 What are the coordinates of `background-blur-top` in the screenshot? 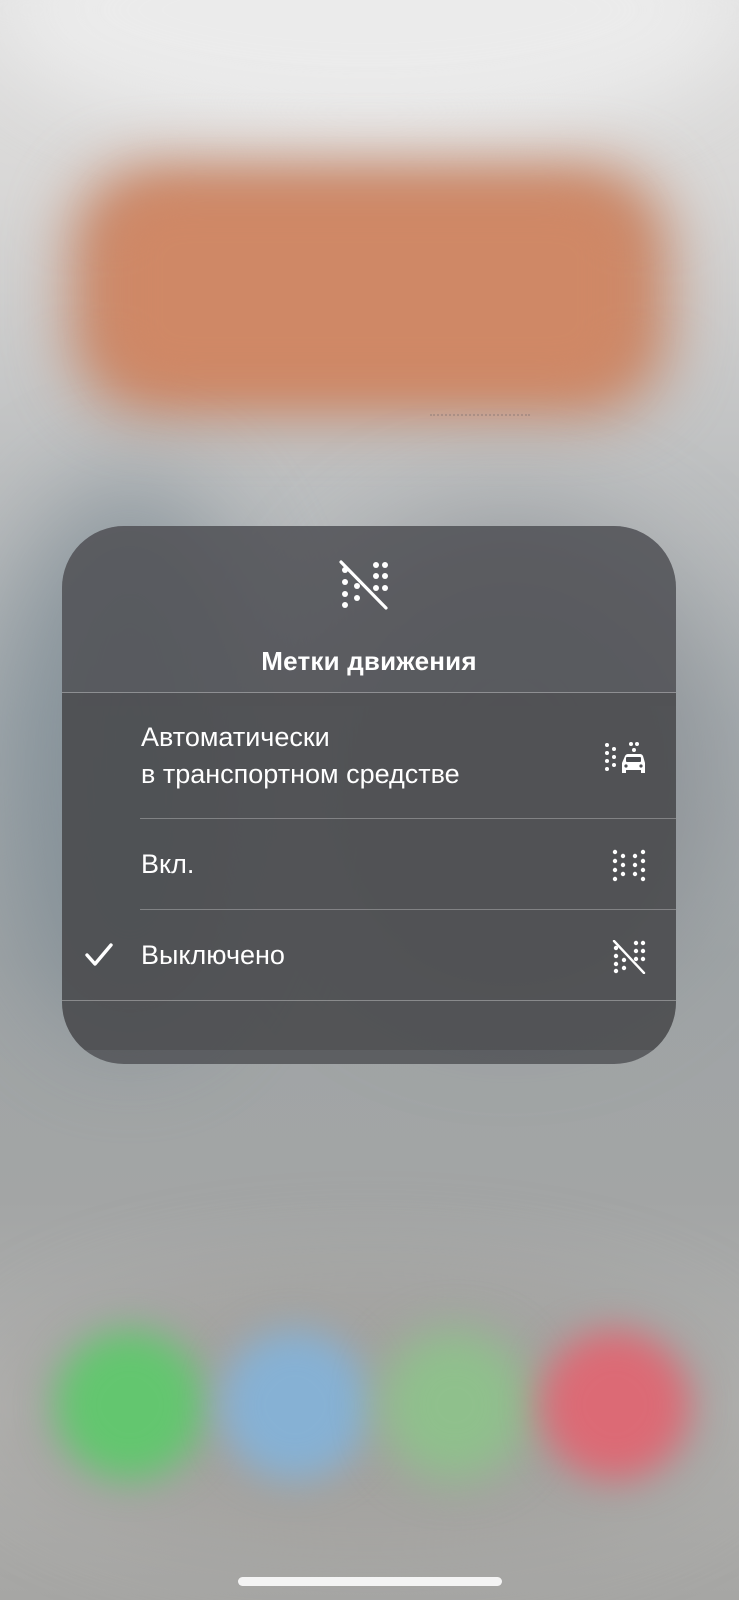 It's located at (369, 70).